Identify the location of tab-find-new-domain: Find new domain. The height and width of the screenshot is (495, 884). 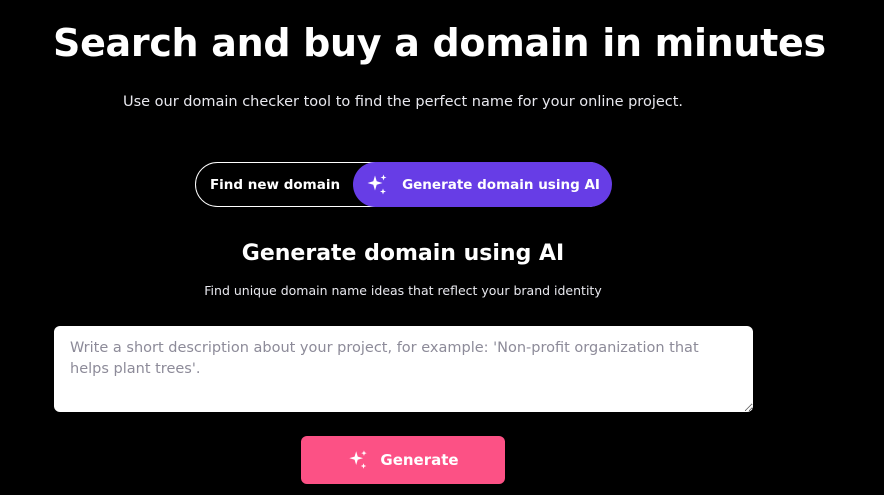
(275, 184).